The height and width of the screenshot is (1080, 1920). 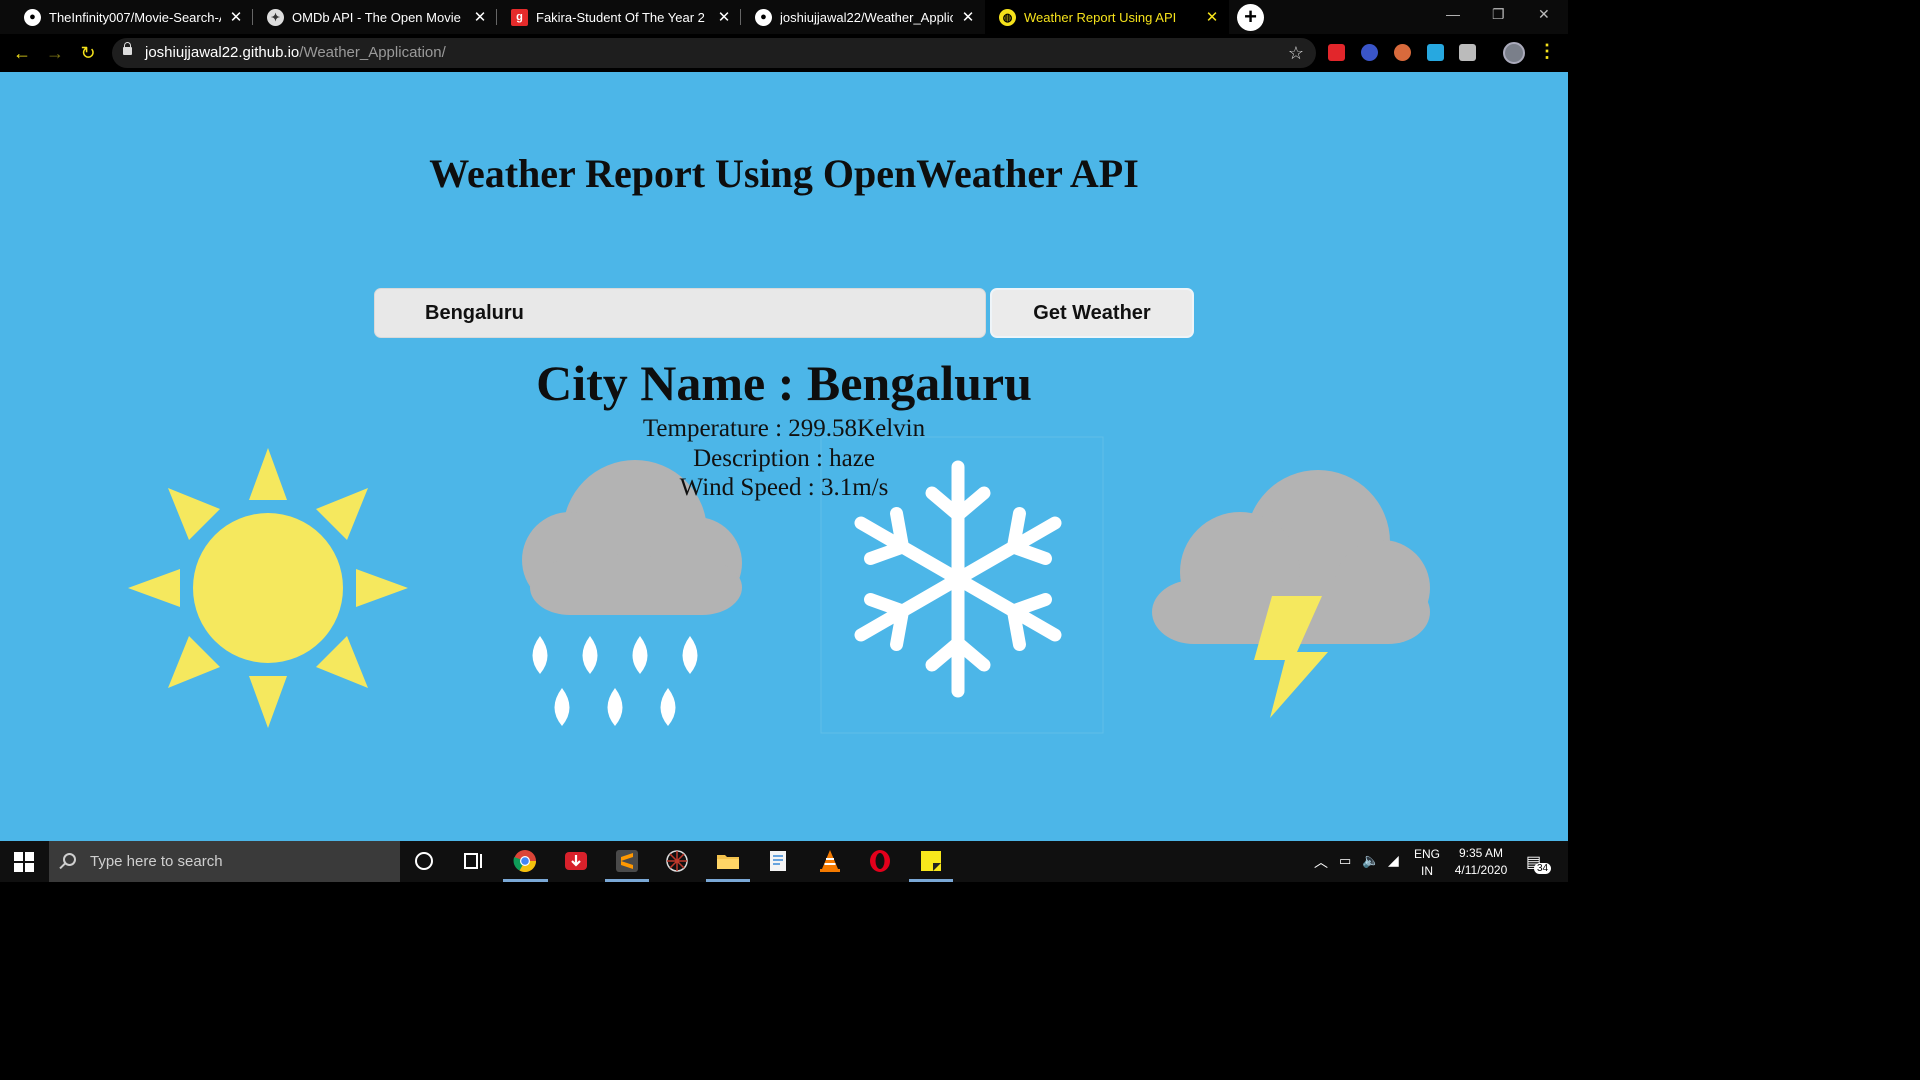 I want to click on chrome-active-indicator, so click(x=525, y=880).